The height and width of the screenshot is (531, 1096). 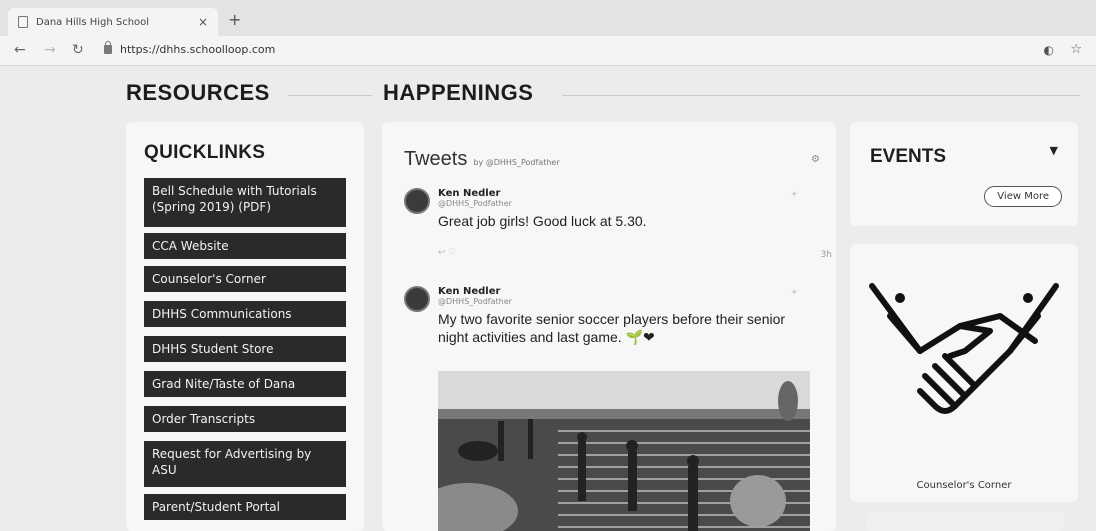 What do you see at coordinates (965, 521) in the screenshot?
I see `next-card-preview` at bounding box center [965, 521].